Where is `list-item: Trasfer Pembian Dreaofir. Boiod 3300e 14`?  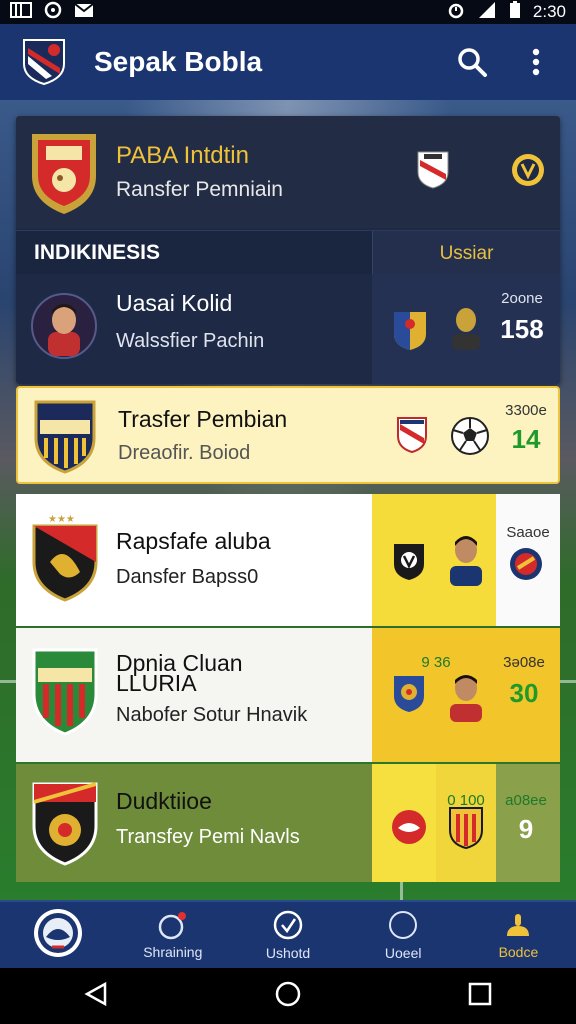
list-item: Trasfer Pembian Dreaofir. Boiod 3300e 14 is located at coordinates (288, 435).